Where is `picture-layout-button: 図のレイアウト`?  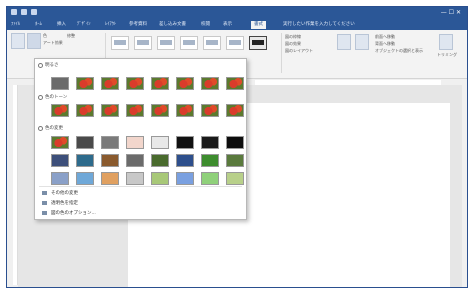 picture-layout-button: 図のレイアウト is located at coordinates (299, 51).